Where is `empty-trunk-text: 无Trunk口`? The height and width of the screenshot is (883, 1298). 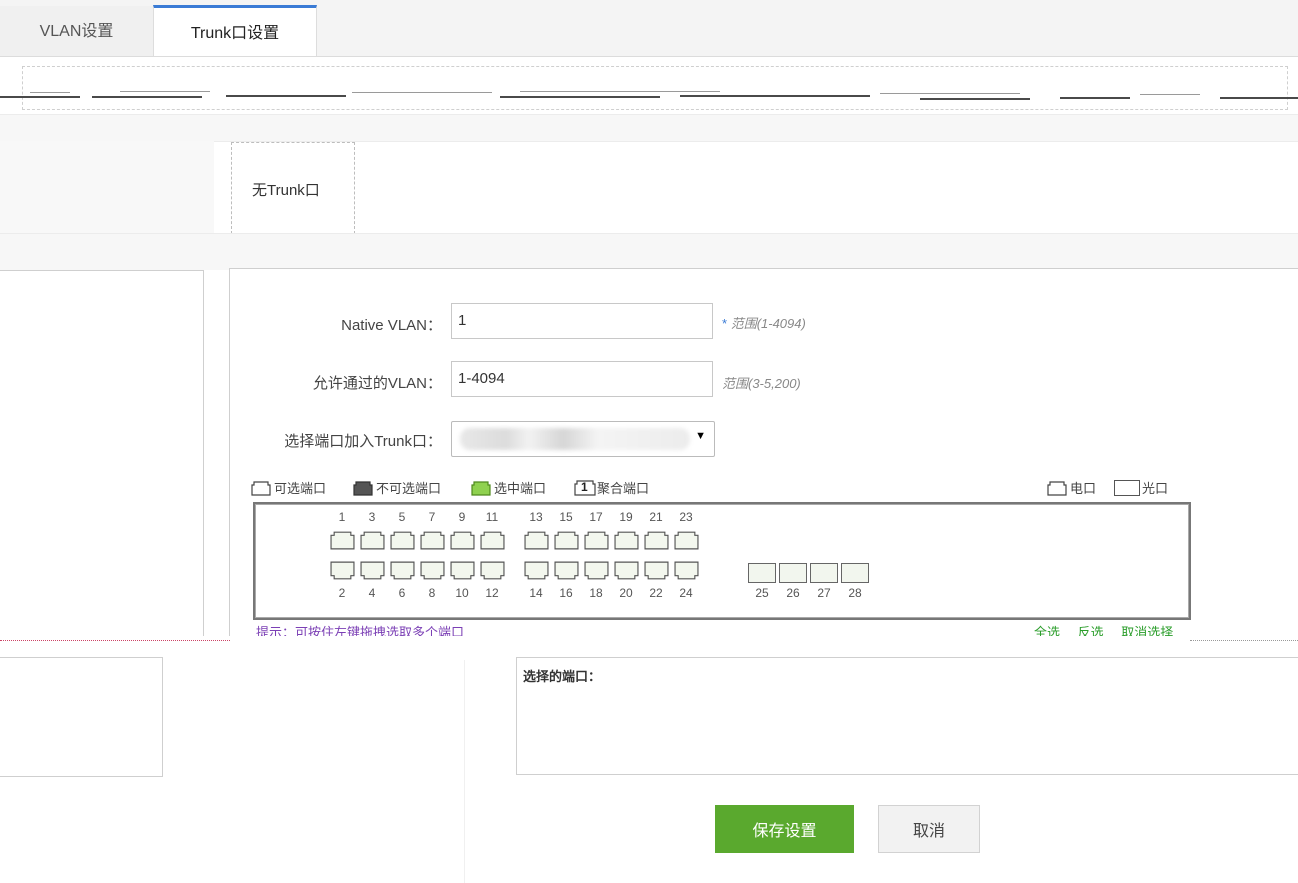 empty-trunk-text: 无Trunk口 is located at coordinates (286, 190).